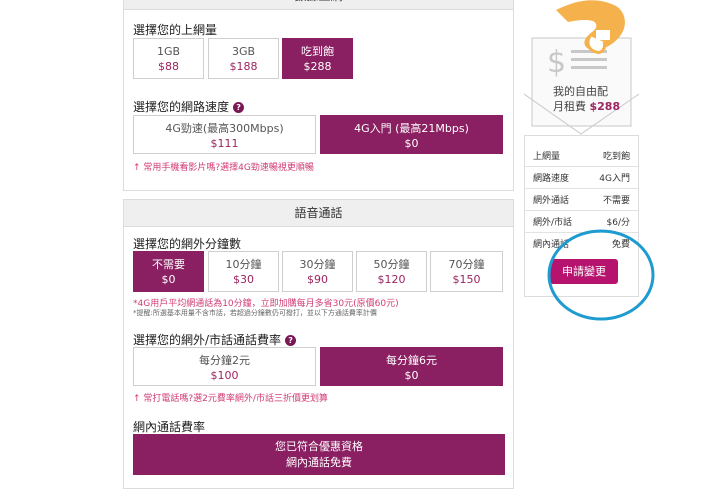 The height and width of the screenshot is (489, 720). Describe the element at coordinates (181, 107) in the screenshot. I see `speed-prompt-text: 選擇您的網路速度` at that location.